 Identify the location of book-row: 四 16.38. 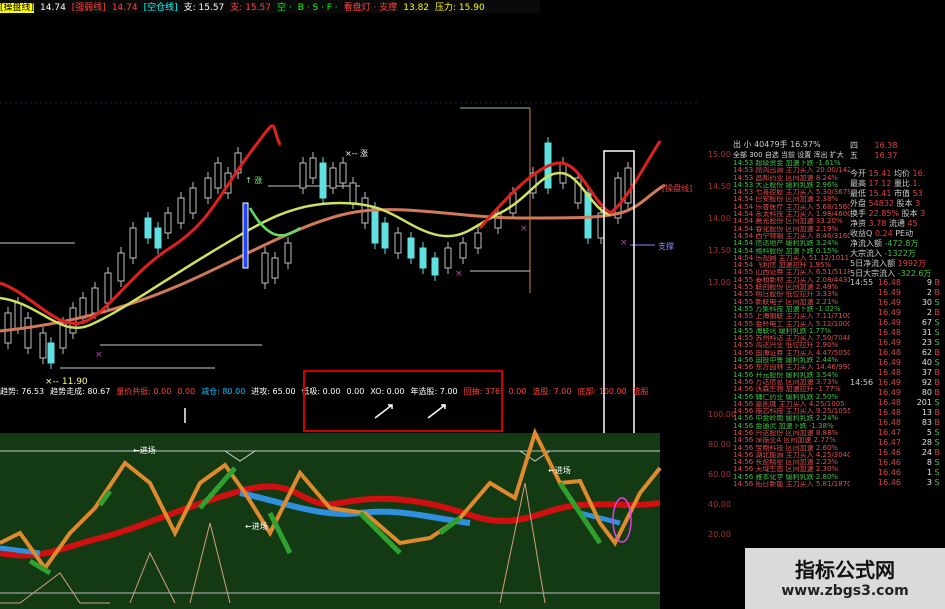
(874, 145).